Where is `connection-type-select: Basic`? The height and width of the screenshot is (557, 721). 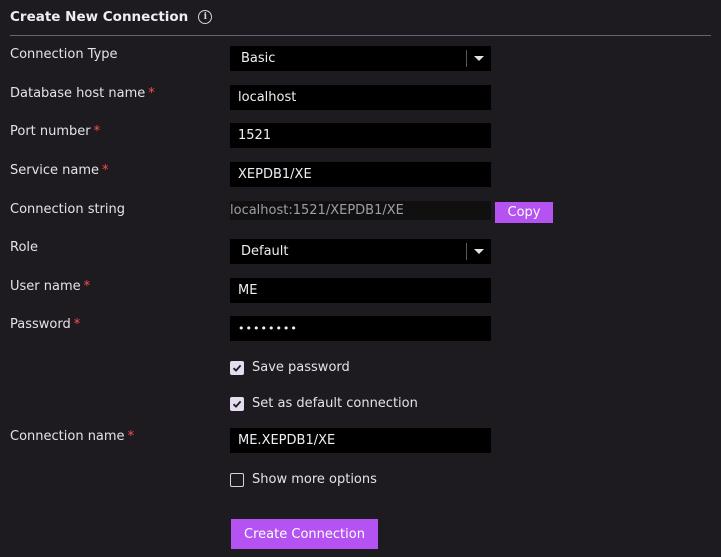
connection-type-select: Basic is located at coordinates (360, 58).